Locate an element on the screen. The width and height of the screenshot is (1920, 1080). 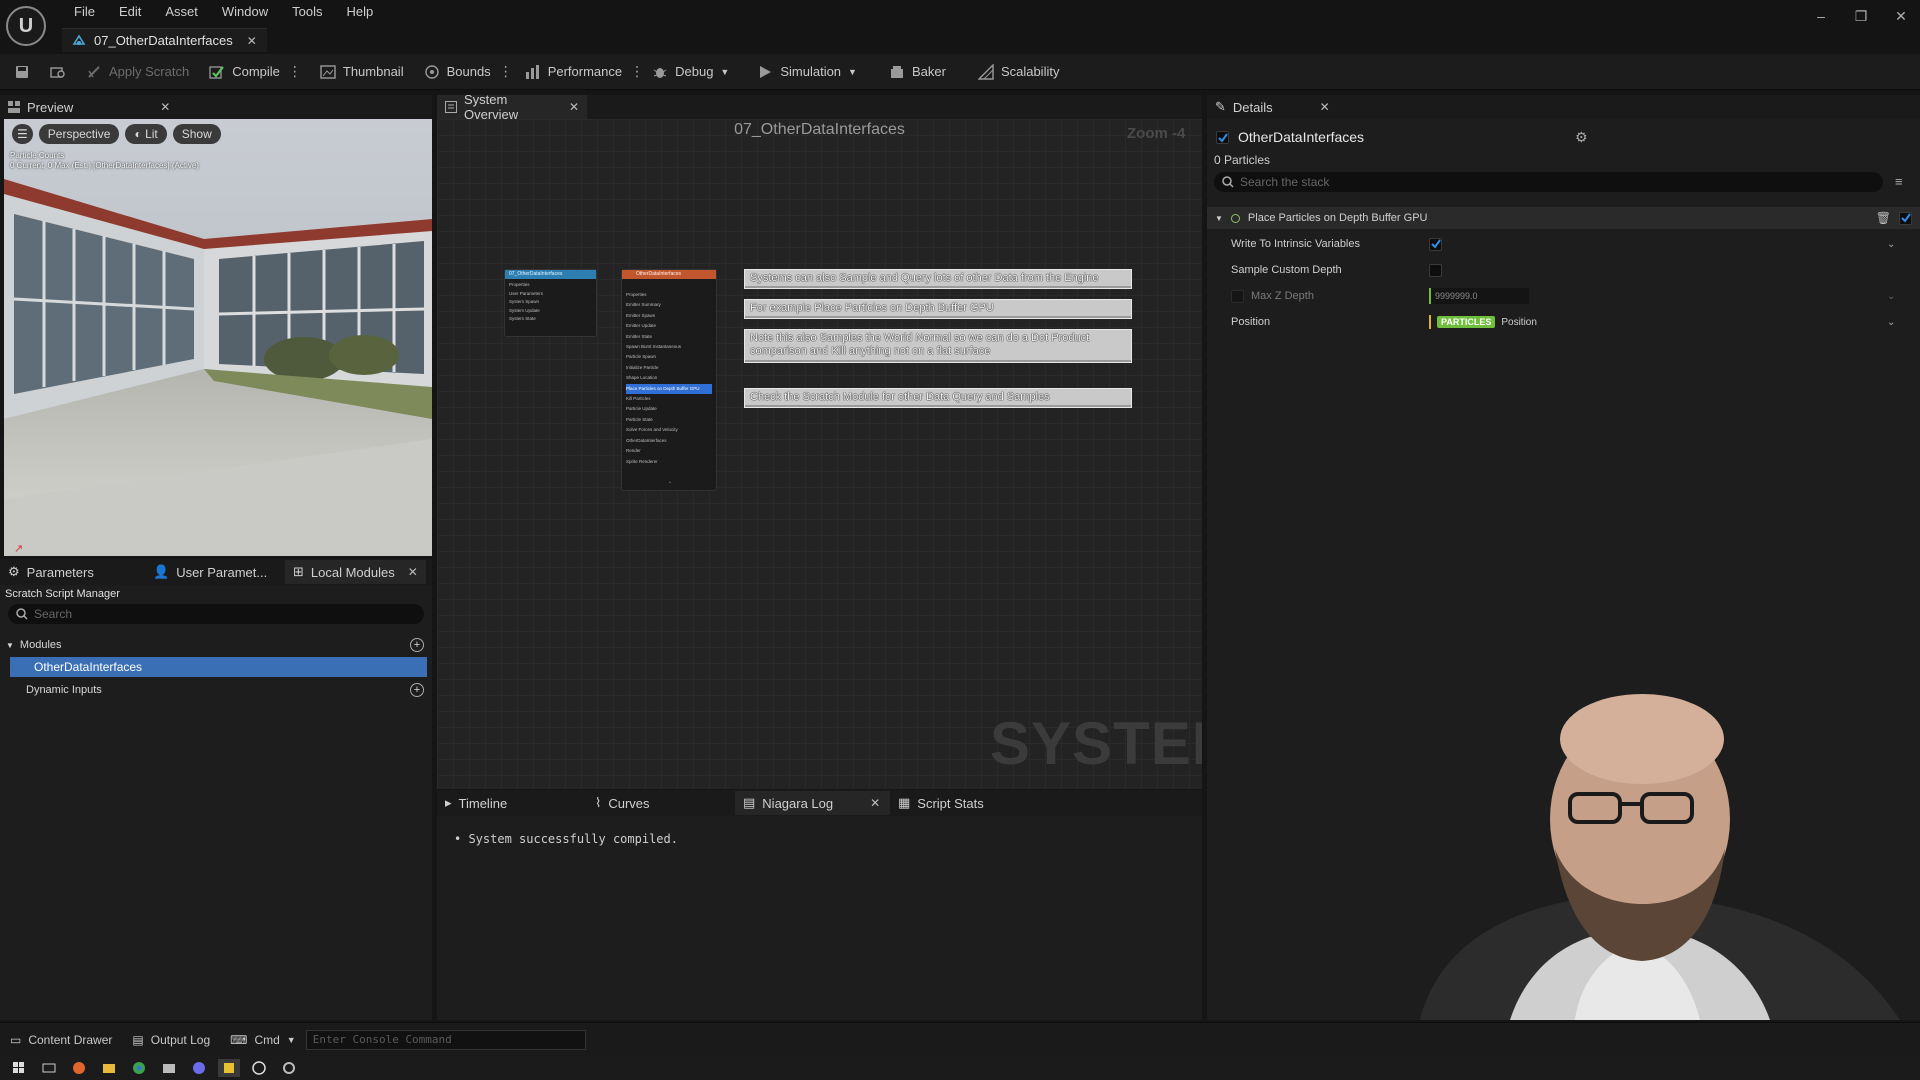
filter-icon: ≡ is located at coordinates (1899, 181).